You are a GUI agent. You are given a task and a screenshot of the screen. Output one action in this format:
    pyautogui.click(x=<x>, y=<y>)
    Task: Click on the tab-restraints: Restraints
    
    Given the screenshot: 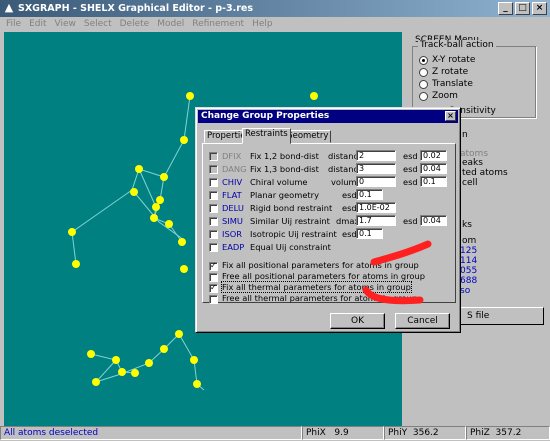 What is the action you would take?
    pyautogui.click(x=266, y=136)
    